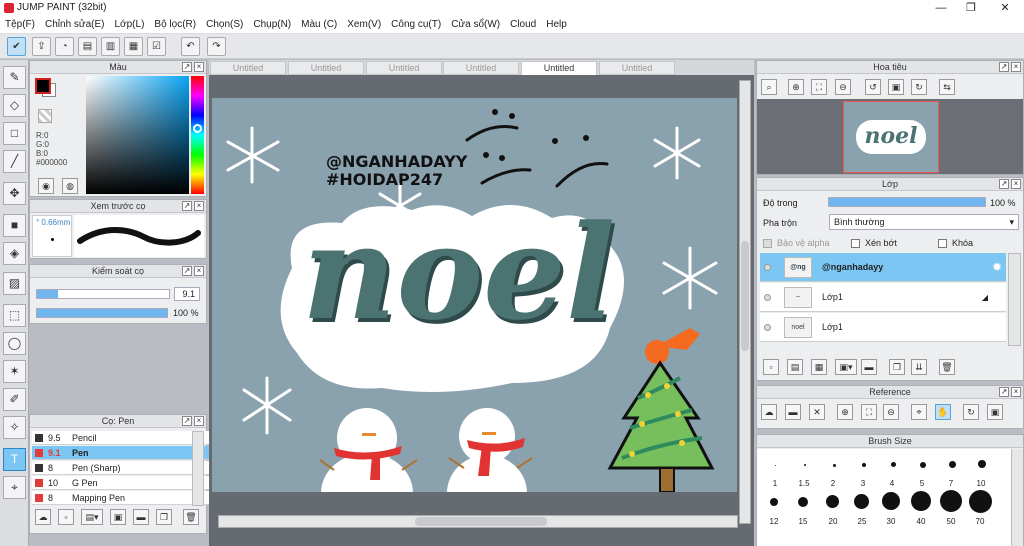 This screenshot has height=546, width=1024. Describe the element at coordinates (924, 222) in the screenshot. I see `blend-mode-select: Bình thường ▾` at that location.